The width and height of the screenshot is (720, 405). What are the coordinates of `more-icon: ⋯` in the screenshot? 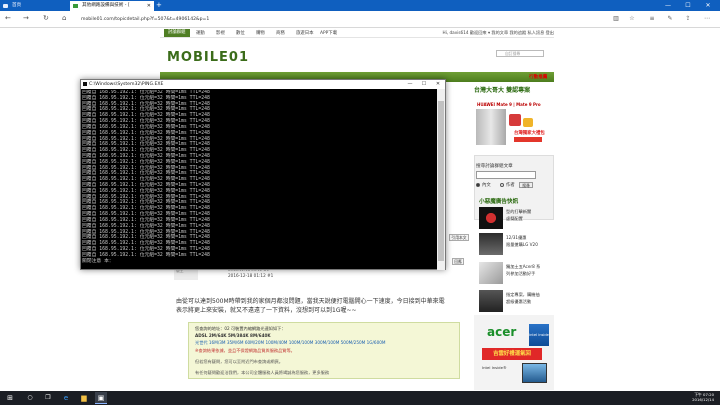 It's located at (707, 19).